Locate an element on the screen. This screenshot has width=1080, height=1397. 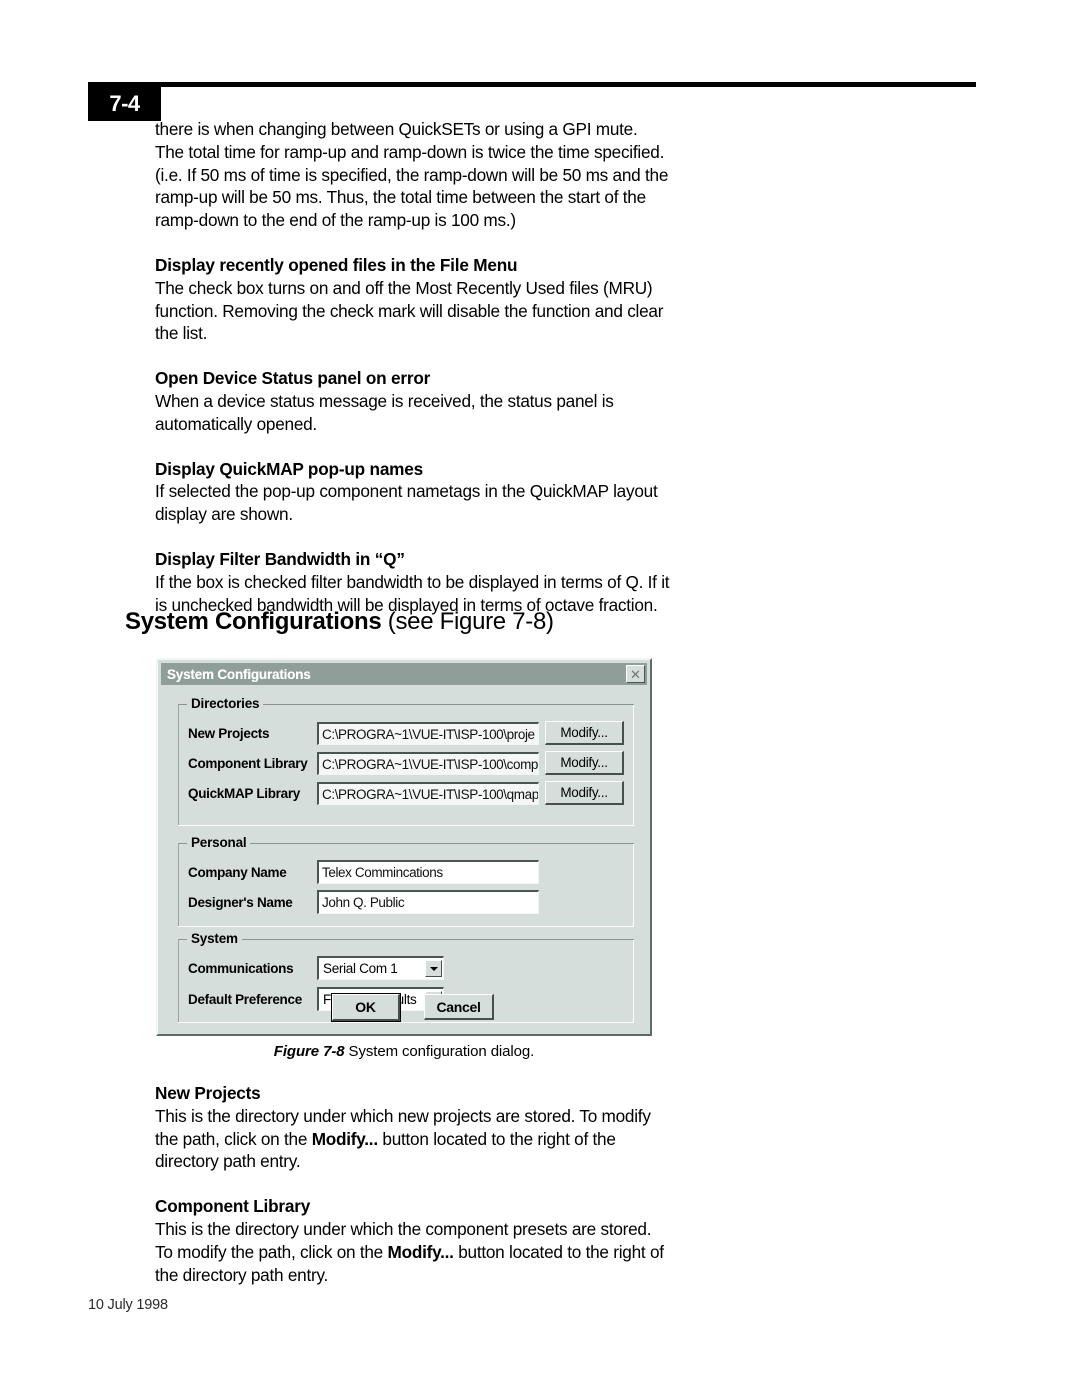
section-line: the directory path entry. is located at coordinates (427, 1275).